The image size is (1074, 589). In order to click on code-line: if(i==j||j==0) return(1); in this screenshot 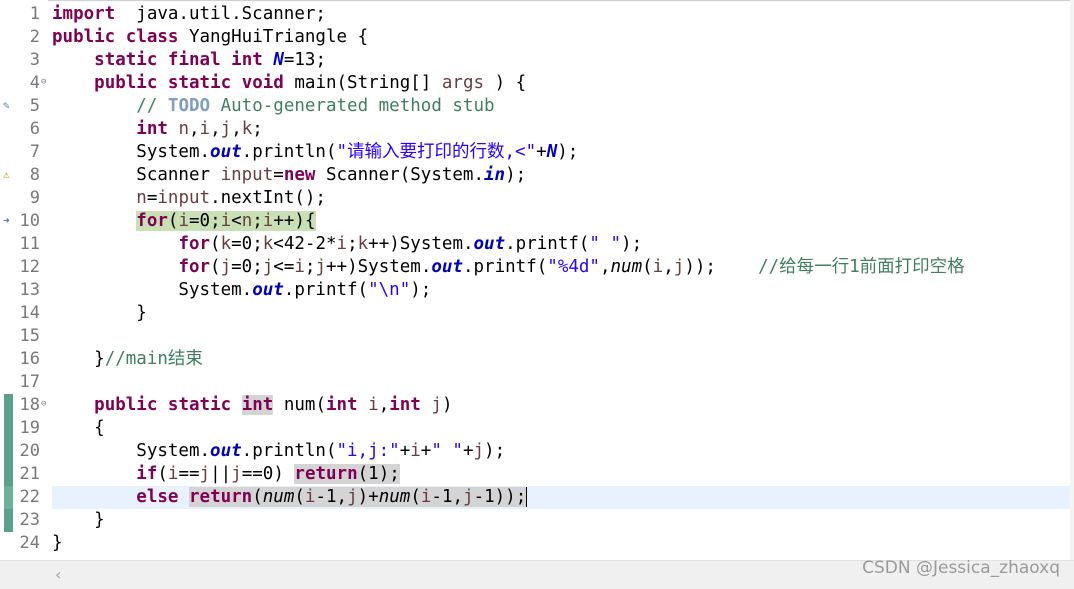, I will do `click(563, 474)`.